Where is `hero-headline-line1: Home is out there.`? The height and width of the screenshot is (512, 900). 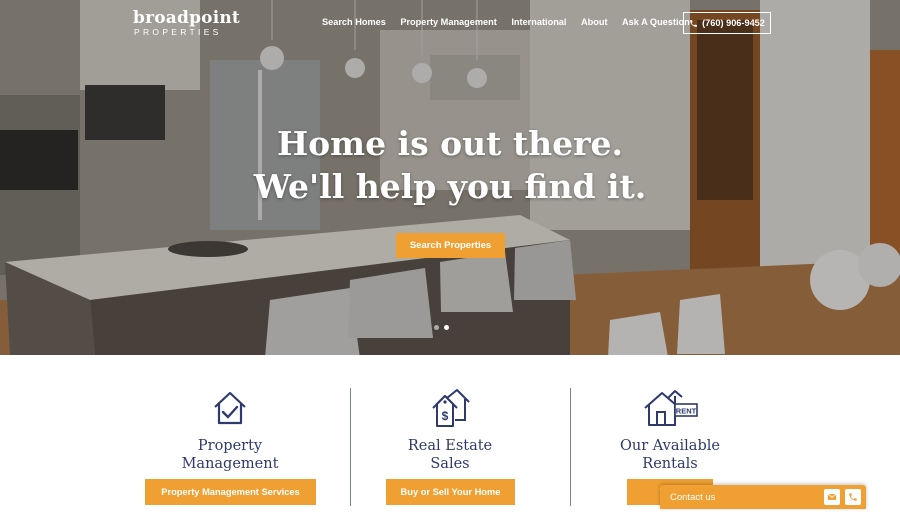 hero-headline-line1: Home is out there. is located at coordinates (450, 143).